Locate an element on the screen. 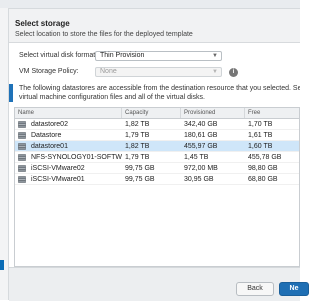 This screenshot has height=301, width=320. column-header-provisioned: Provisioned is located at coordinates (213, 113).